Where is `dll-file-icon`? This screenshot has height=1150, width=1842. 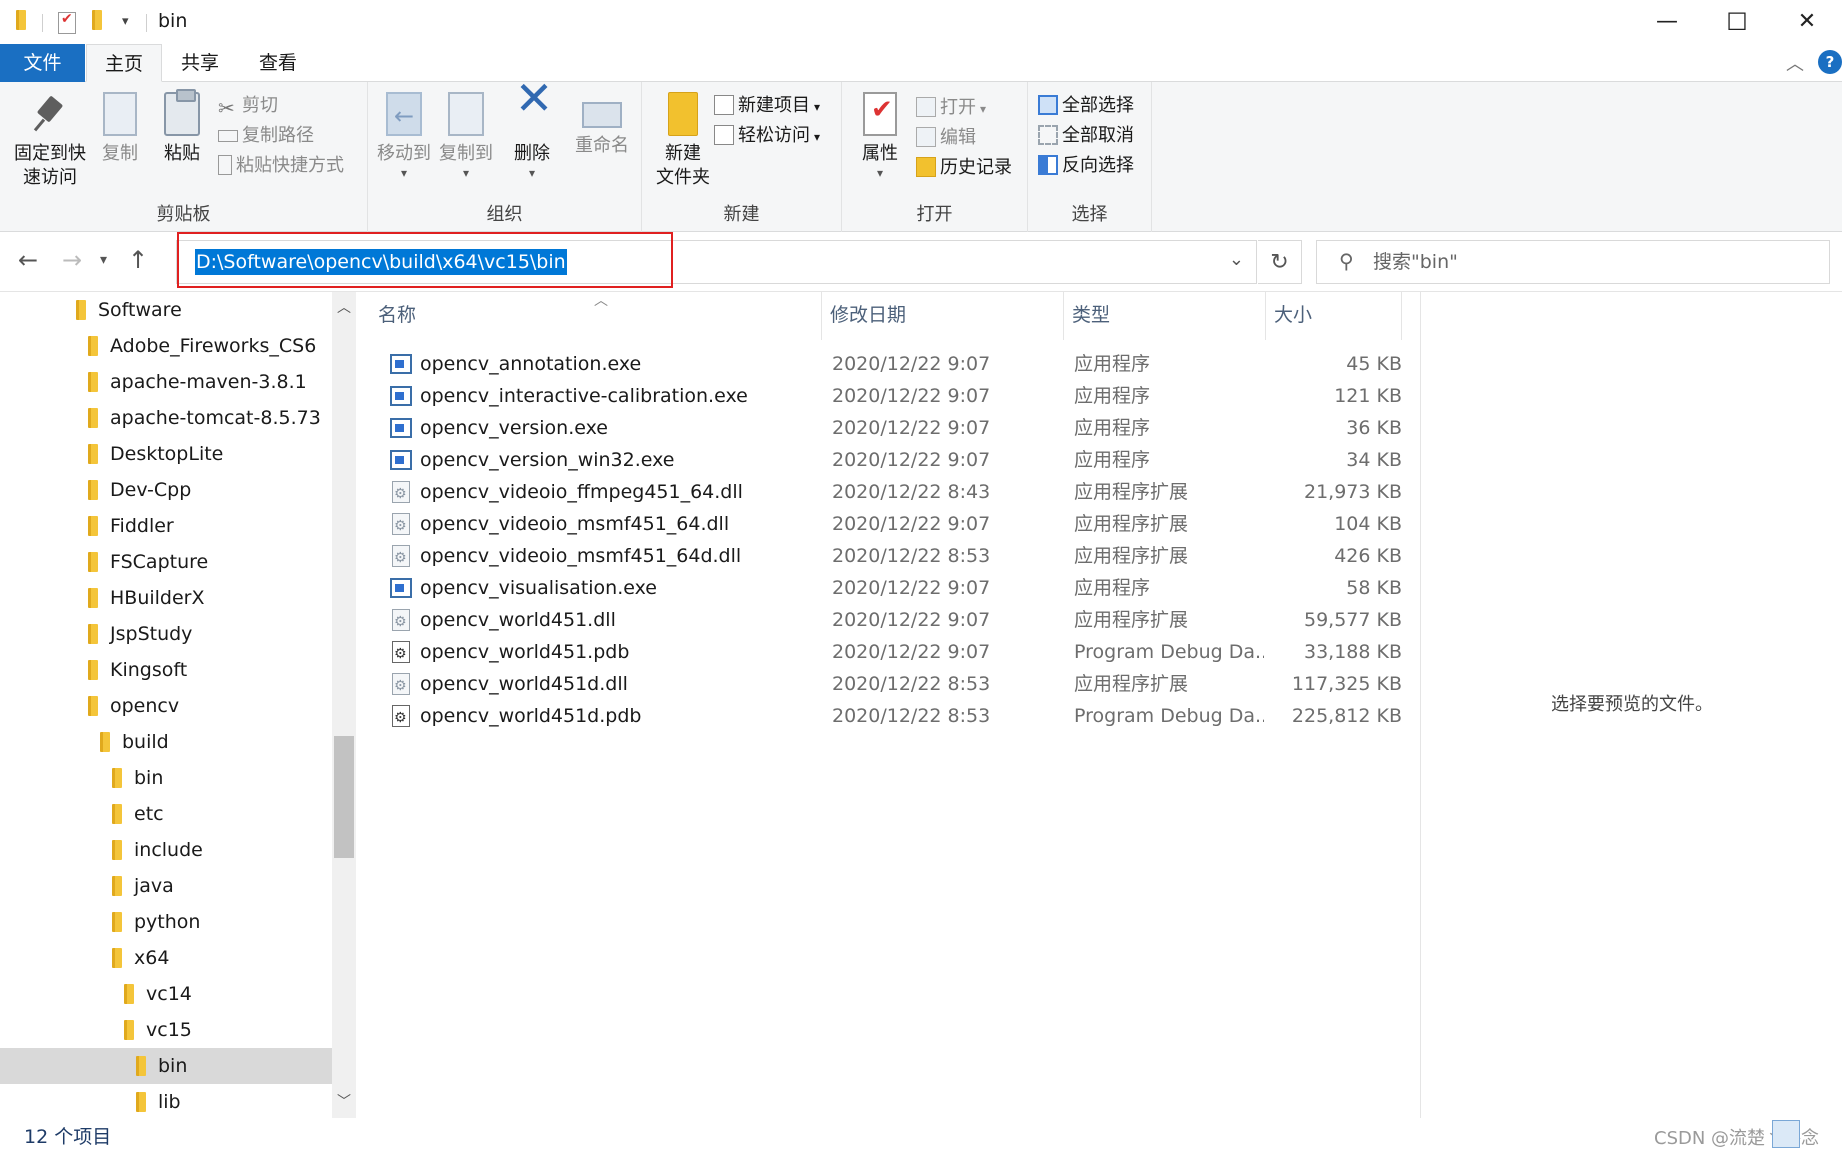 dll-file-icon is located at coordinates (401, 494).